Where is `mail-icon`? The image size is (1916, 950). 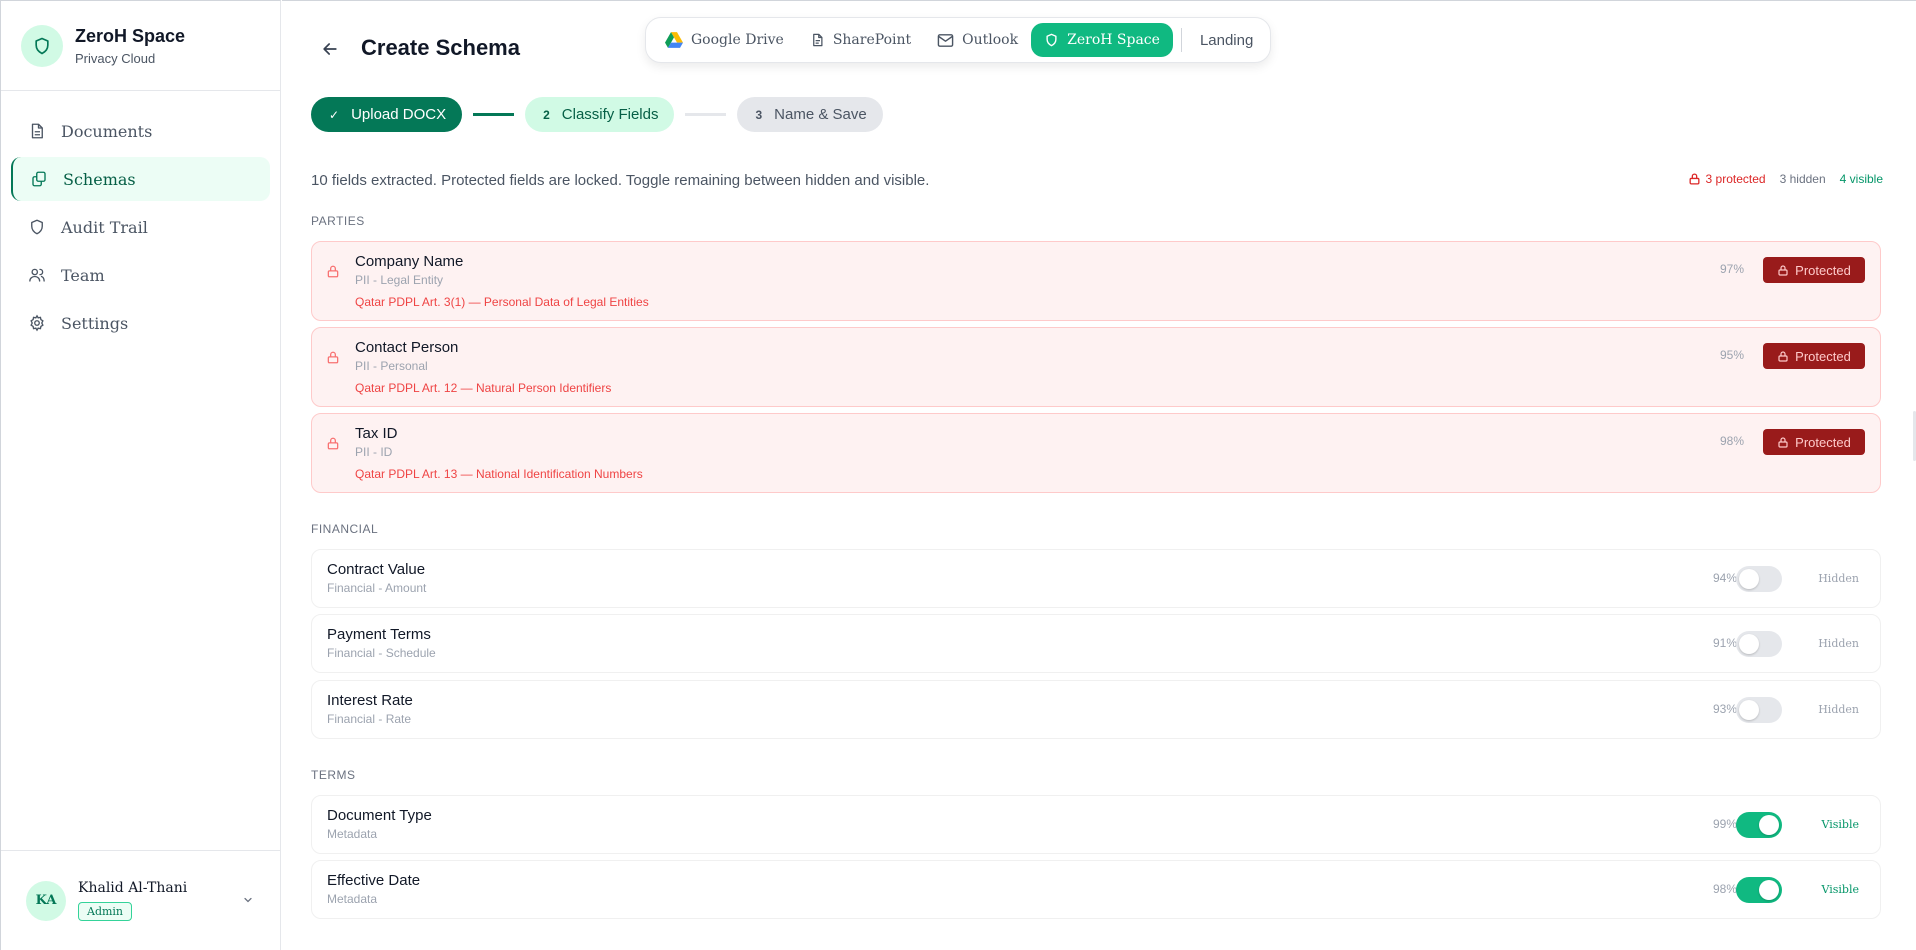
mail-icon is located at coordinates (945, 40).